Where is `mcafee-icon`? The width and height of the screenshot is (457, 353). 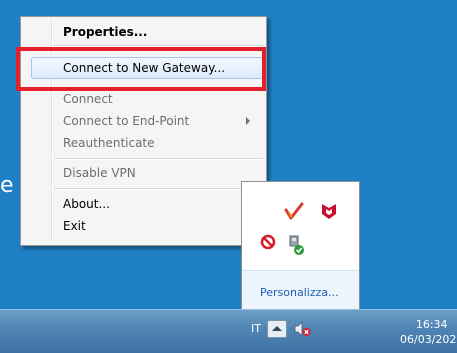 mcafee-icon is located at coordinates (329, 211).